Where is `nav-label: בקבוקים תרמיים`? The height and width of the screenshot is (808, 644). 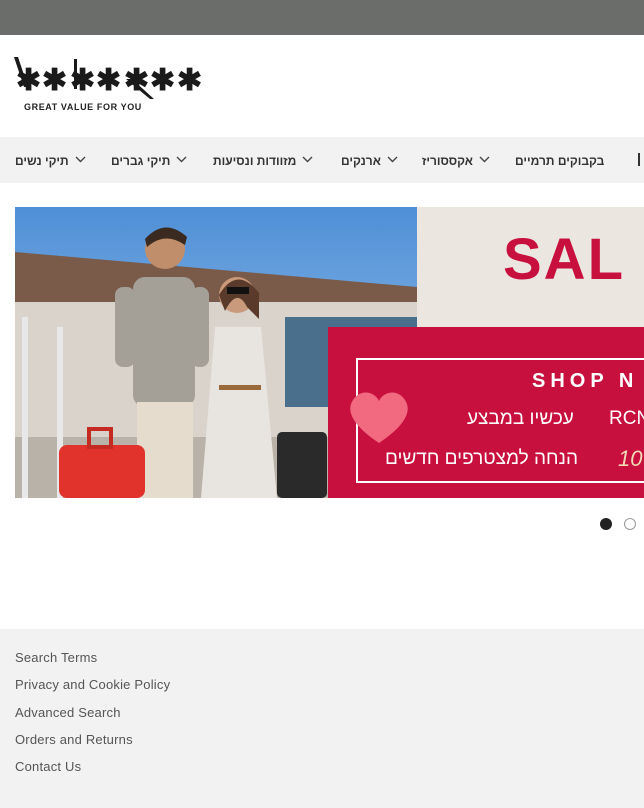
nav-label: בקבוקים תרמיים is located at coordinates (560, 160).